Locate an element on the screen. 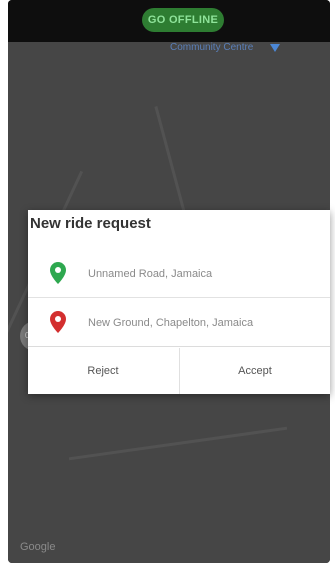 The image size is (335, 563). dropoff-row: New Ground, Chapelton, Jamaica is located at coordinates (179, 325).